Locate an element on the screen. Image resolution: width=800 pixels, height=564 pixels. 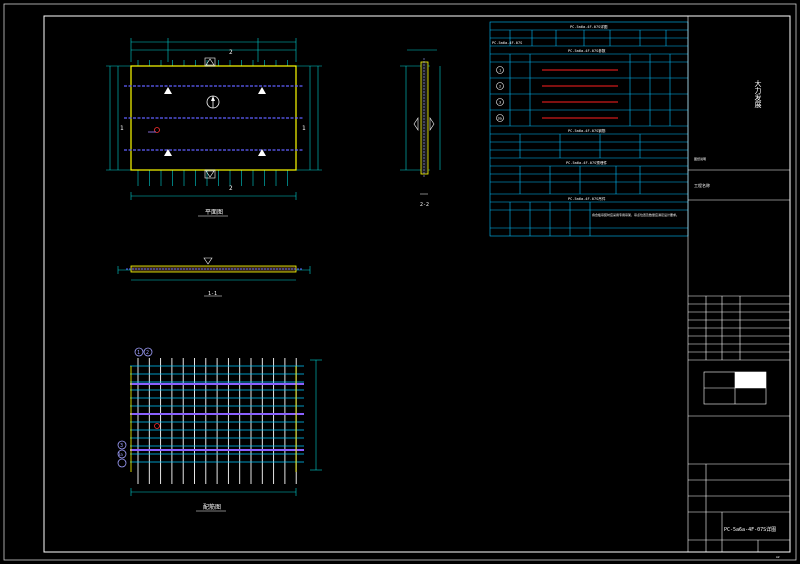
params-table-title: PC-5a6a-4F-07S参数 is located at coordinates (587, 50).